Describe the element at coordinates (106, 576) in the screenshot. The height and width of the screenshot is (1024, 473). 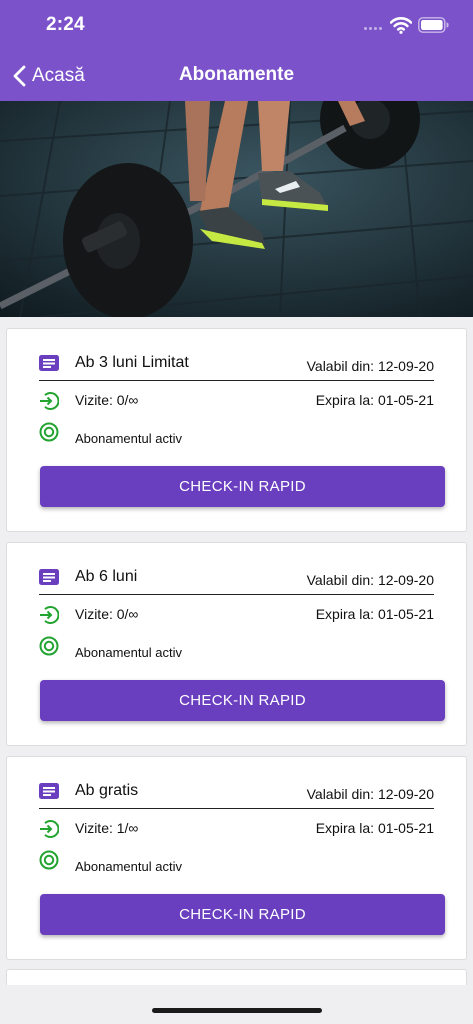
I see `subscription-name: Ab 6 luni` at that location.